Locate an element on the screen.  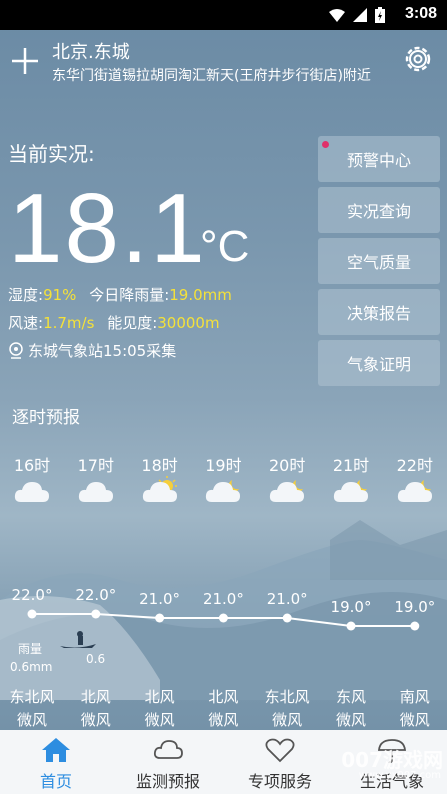
location-address: 东华门街道锡拉胡同淘汇新天(王府井步行街店)附近 is located at coordinates (211, 76).